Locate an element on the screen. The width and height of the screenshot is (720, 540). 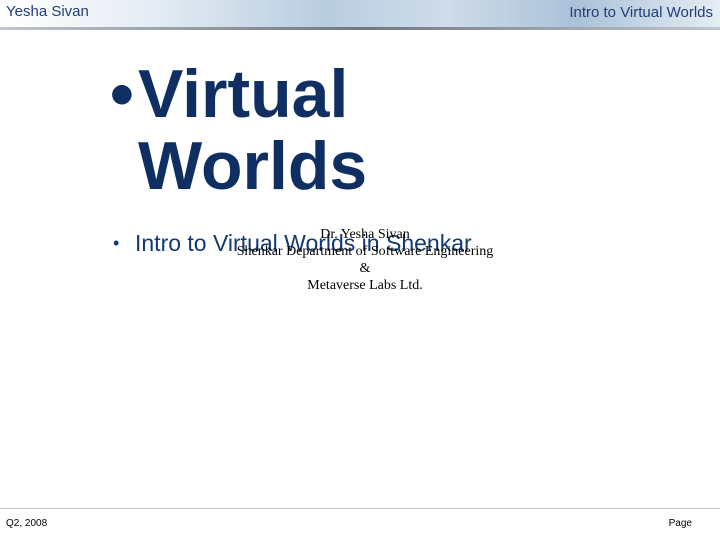
author-company: Metaverse Labs Ltd. is located at coordinates (365, 285).